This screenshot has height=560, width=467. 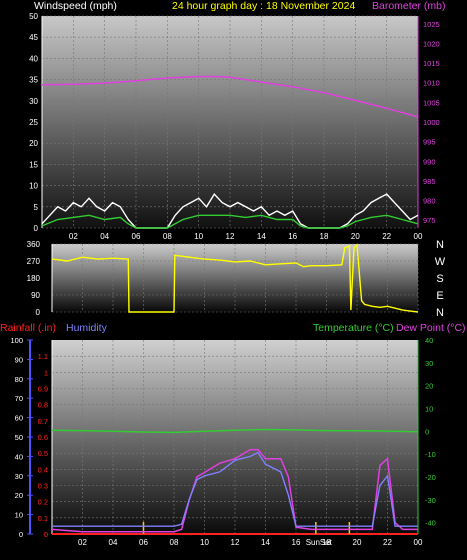 I want to click on rainfall-tick-label: 0.3, so click(x=43, y=486).